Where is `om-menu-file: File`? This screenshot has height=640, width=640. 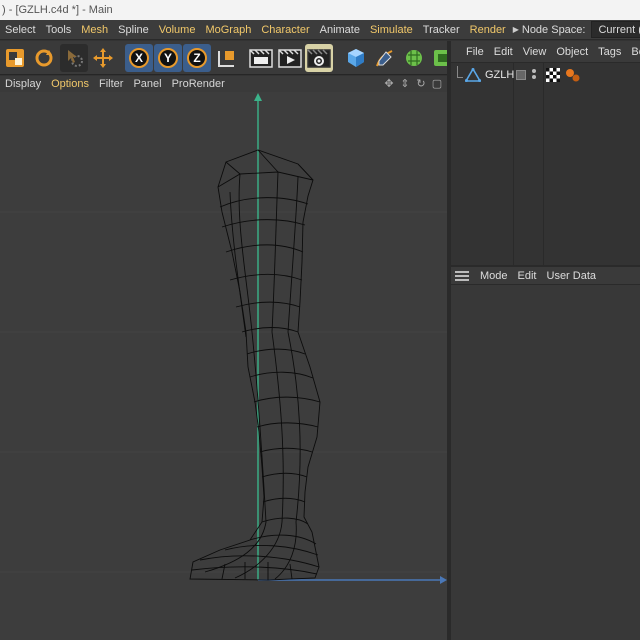
om-menu-file: File is located at coordinates (475, 52).